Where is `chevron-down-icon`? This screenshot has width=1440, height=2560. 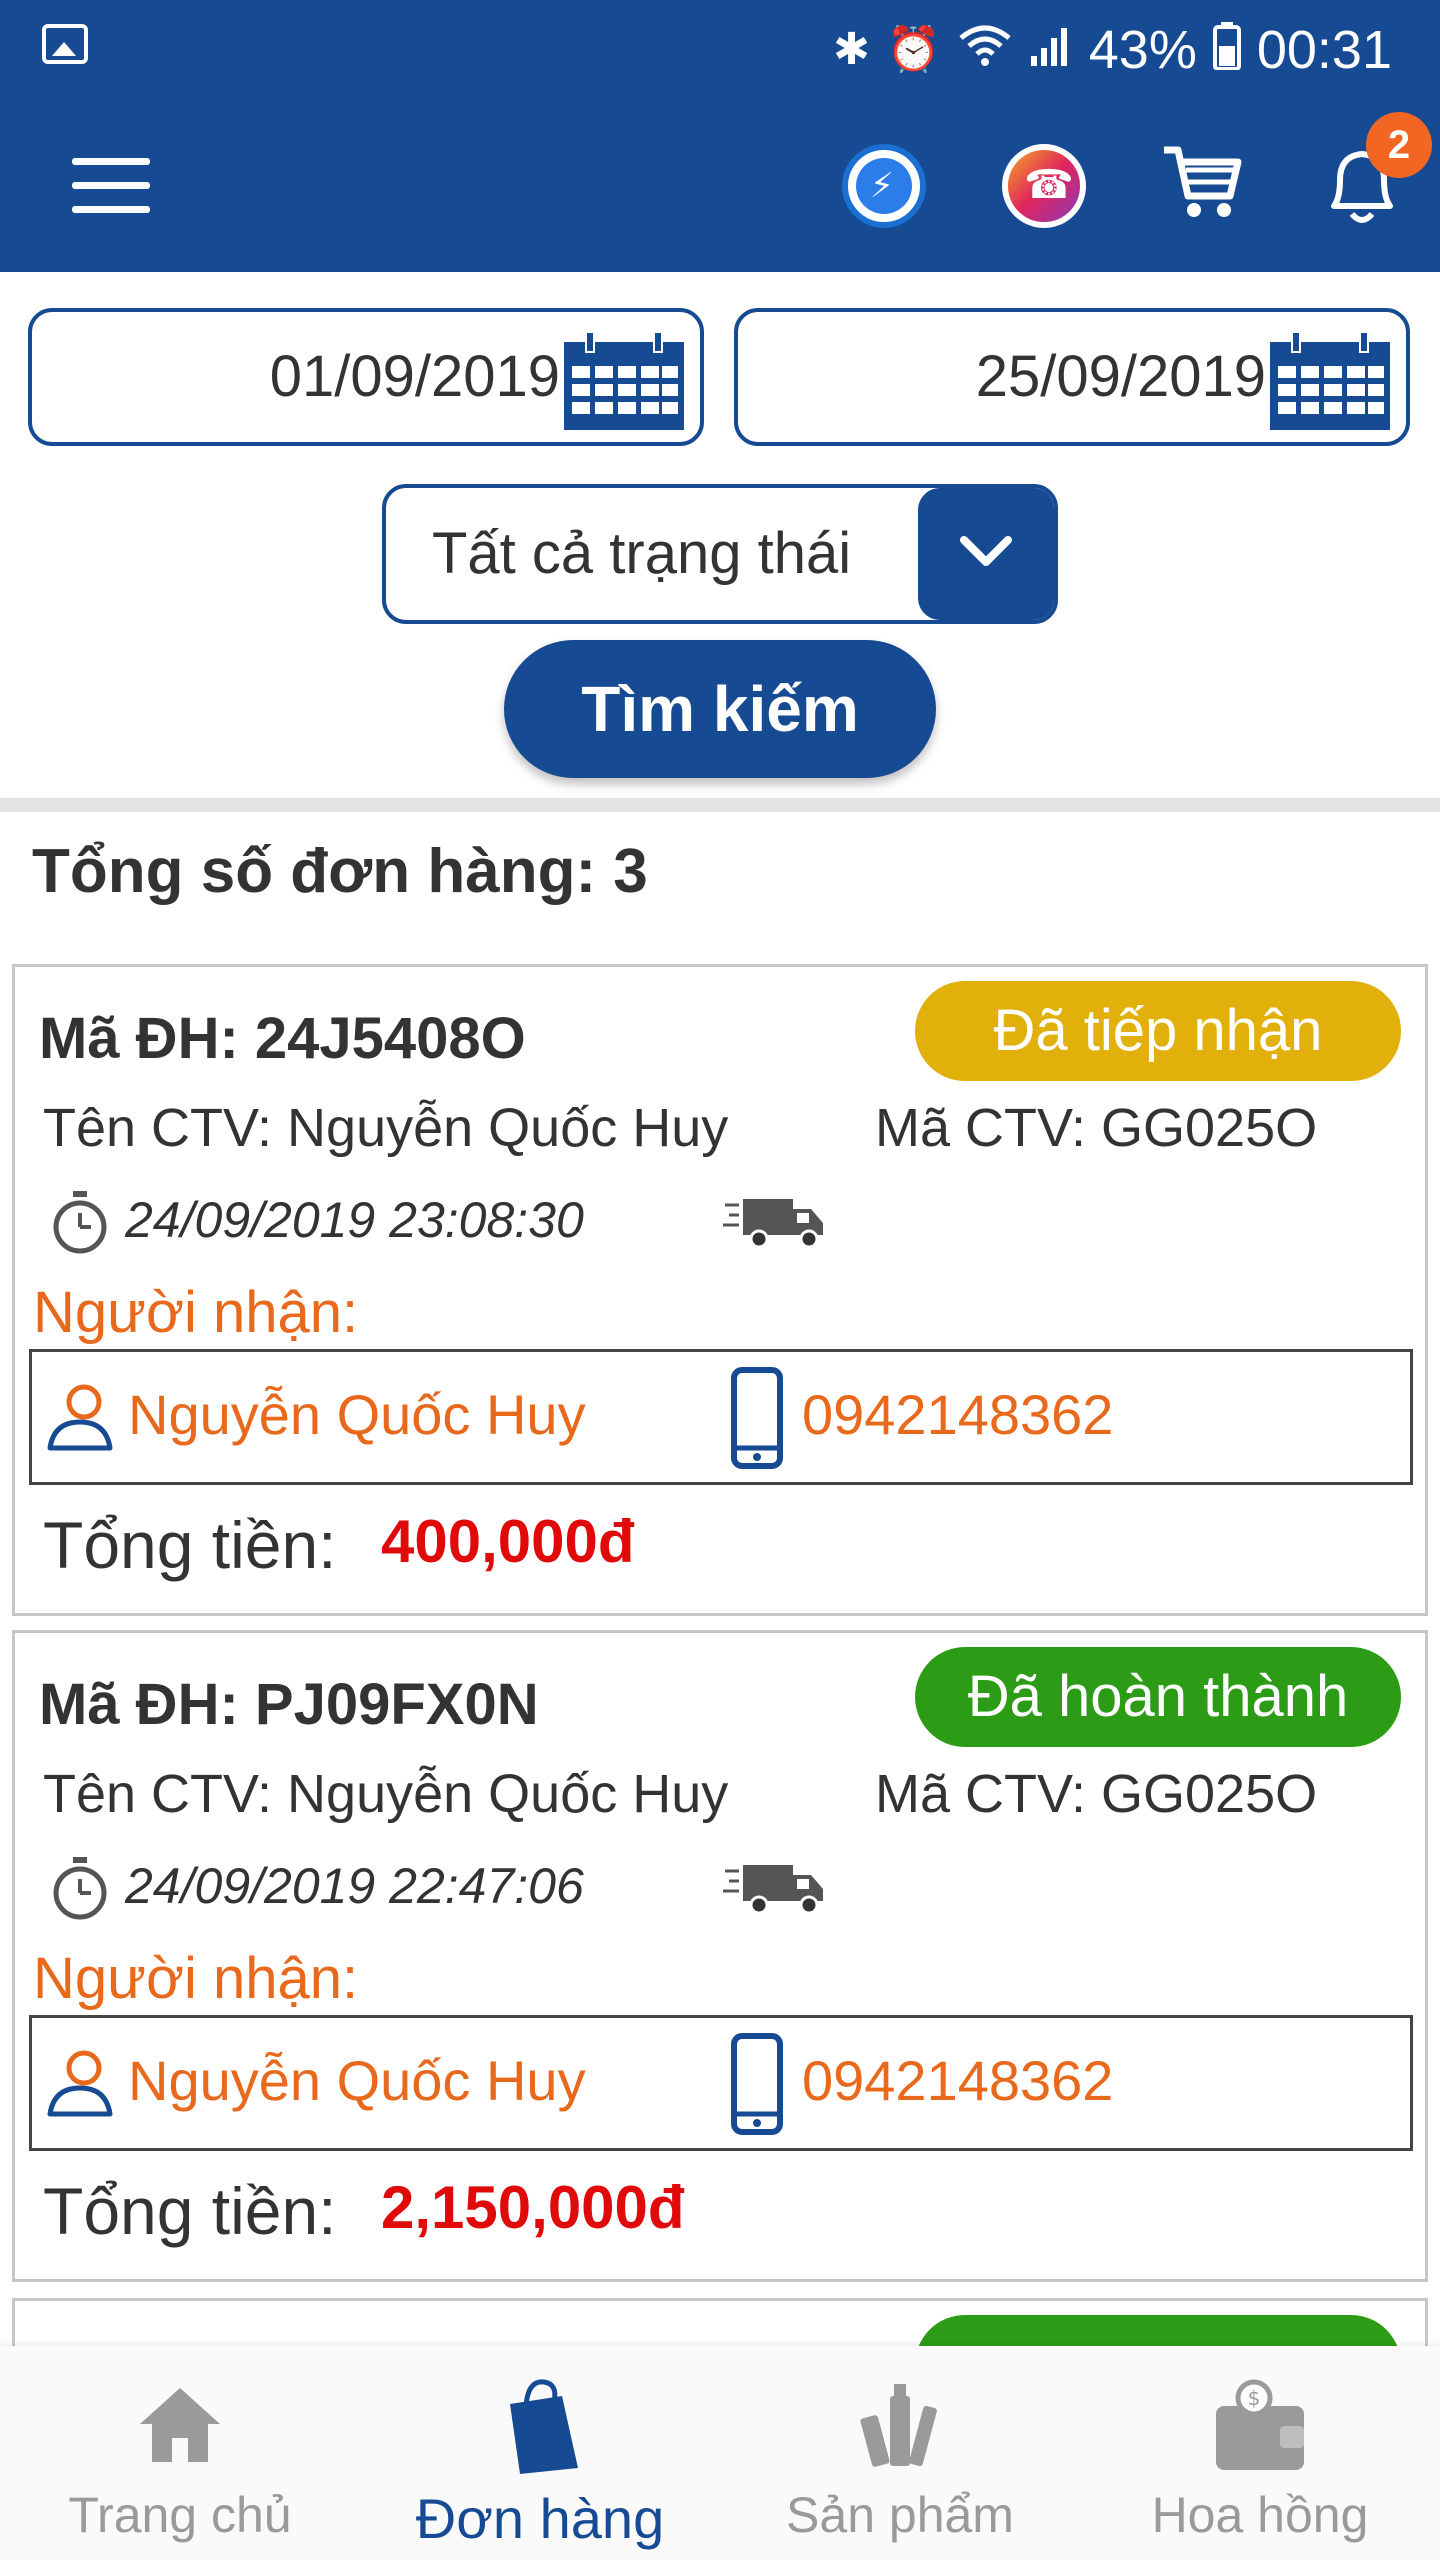 chevron-down-icon is located at coordinates (986, 551).